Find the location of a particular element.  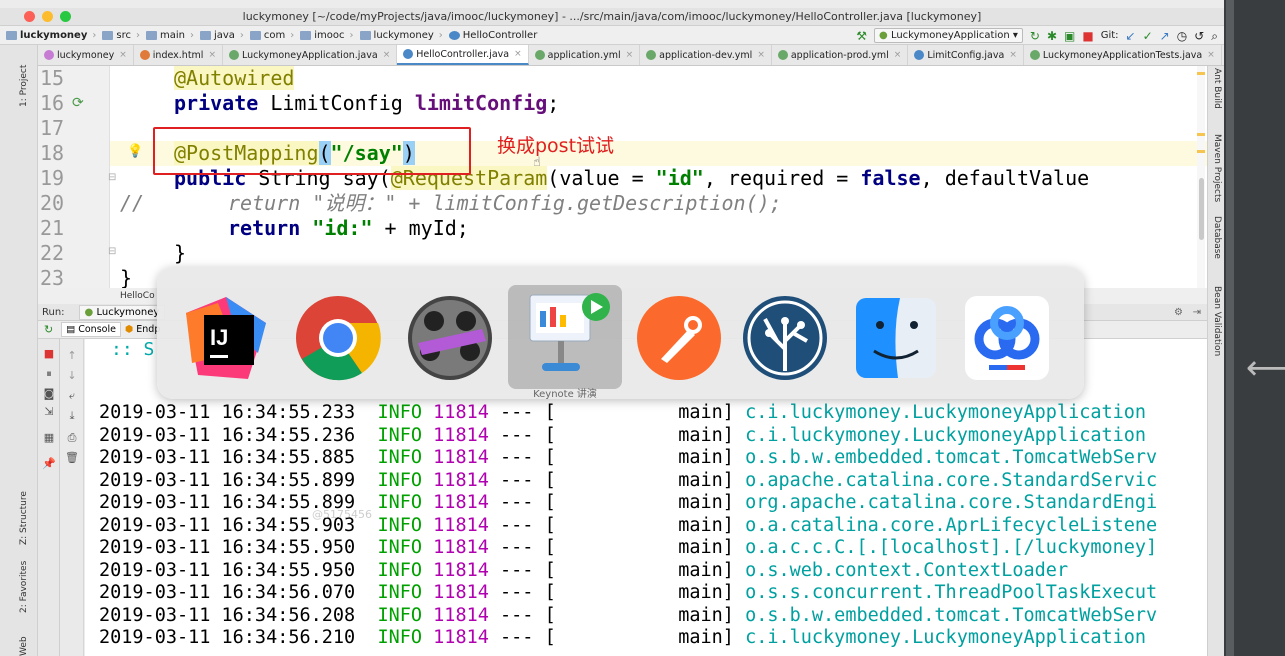

editor-tab: application-prod.yml × is located at coordinates (840, 55).